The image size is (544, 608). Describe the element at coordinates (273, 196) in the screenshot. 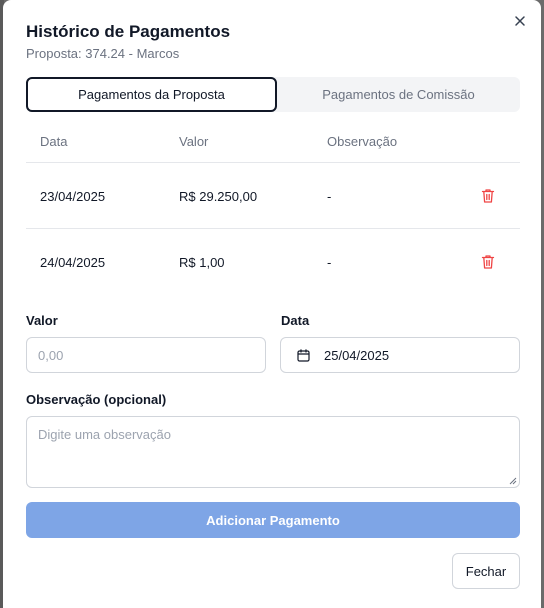

I see `table-row: 23/04/2025 R$ 29.250,00 -` at that location.